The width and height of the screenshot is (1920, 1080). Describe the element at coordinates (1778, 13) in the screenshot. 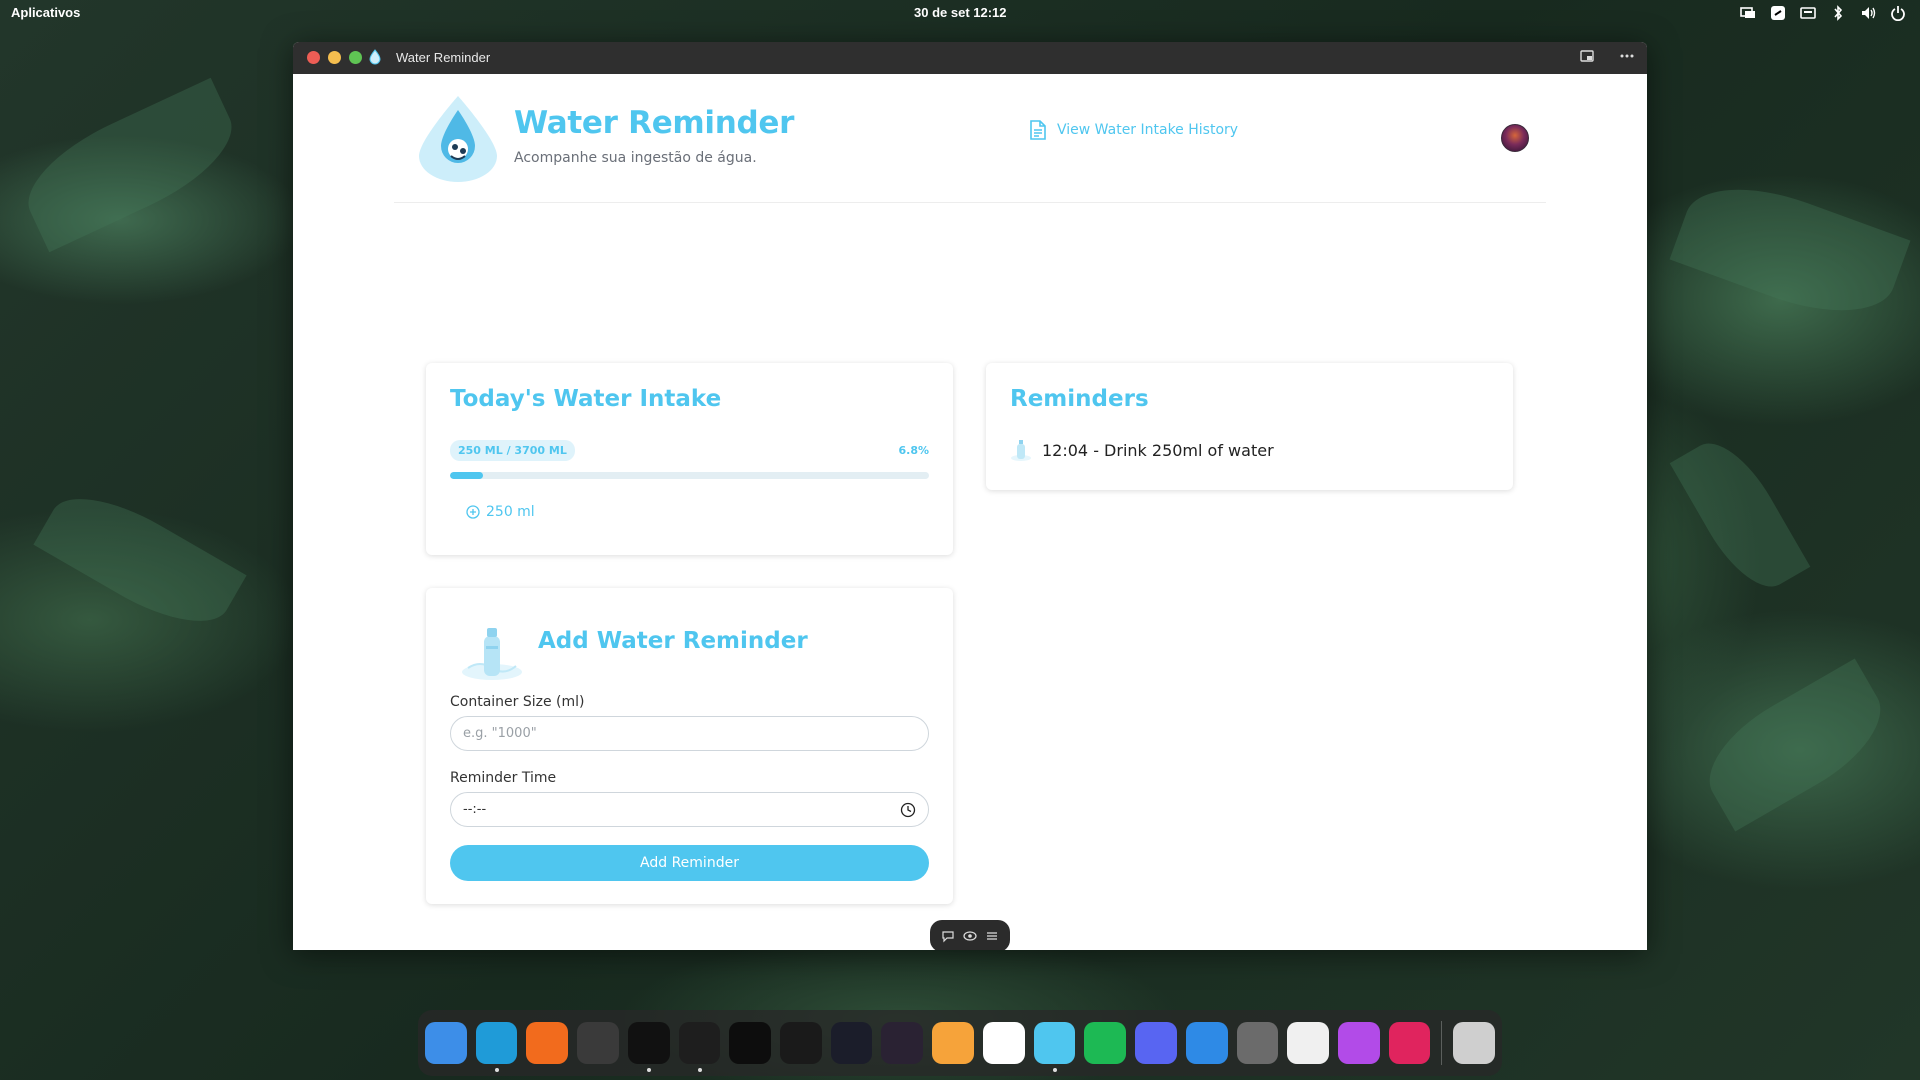

I see `sync-icon` at that location.